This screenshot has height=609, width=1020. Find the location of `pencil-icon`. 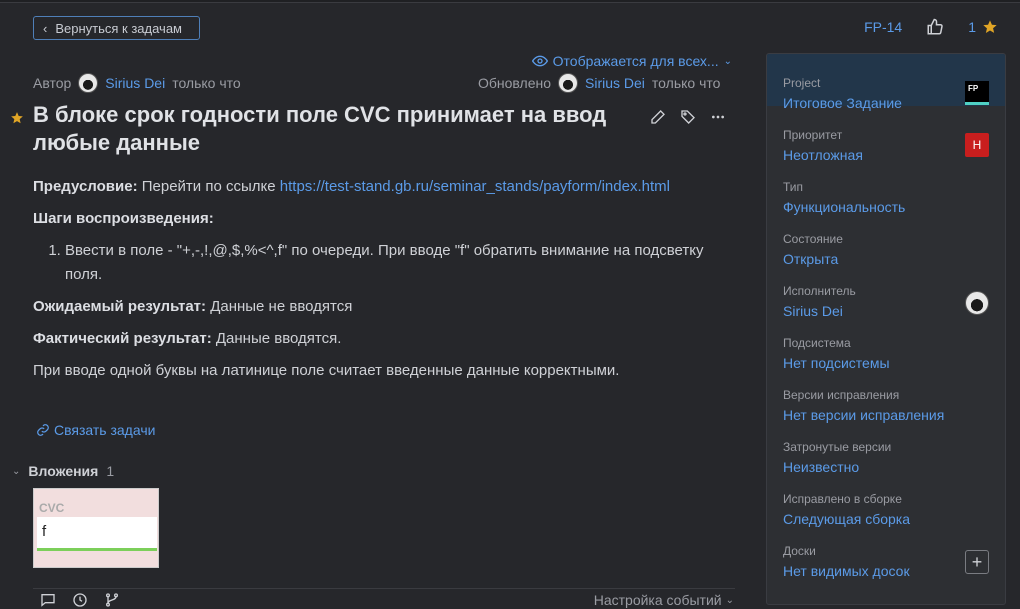

pencil-icon is located at coordinates (658, 117).